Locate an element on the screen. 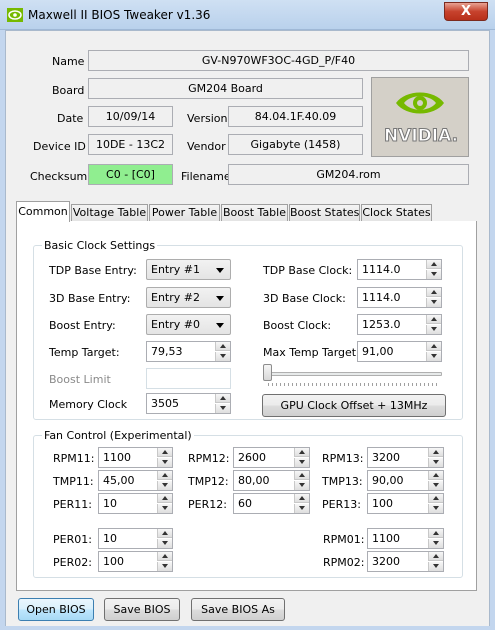 The image size is (495, 630). boost-entry-select: Entry #0 is located at coordinates (188, 324).